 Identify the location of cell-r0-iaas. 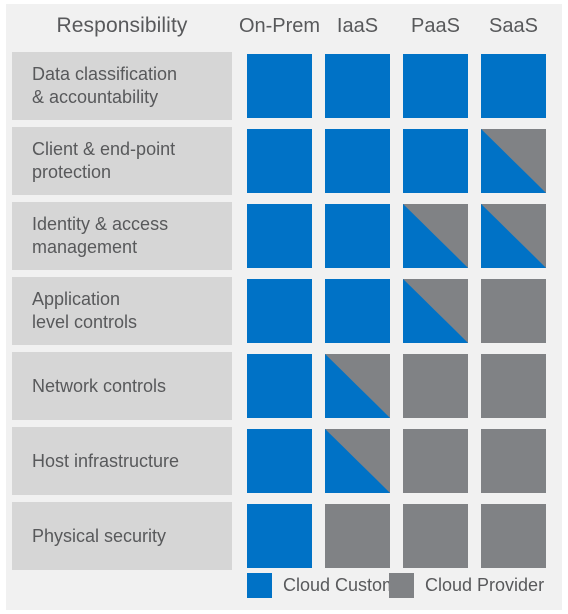
(357, 86).